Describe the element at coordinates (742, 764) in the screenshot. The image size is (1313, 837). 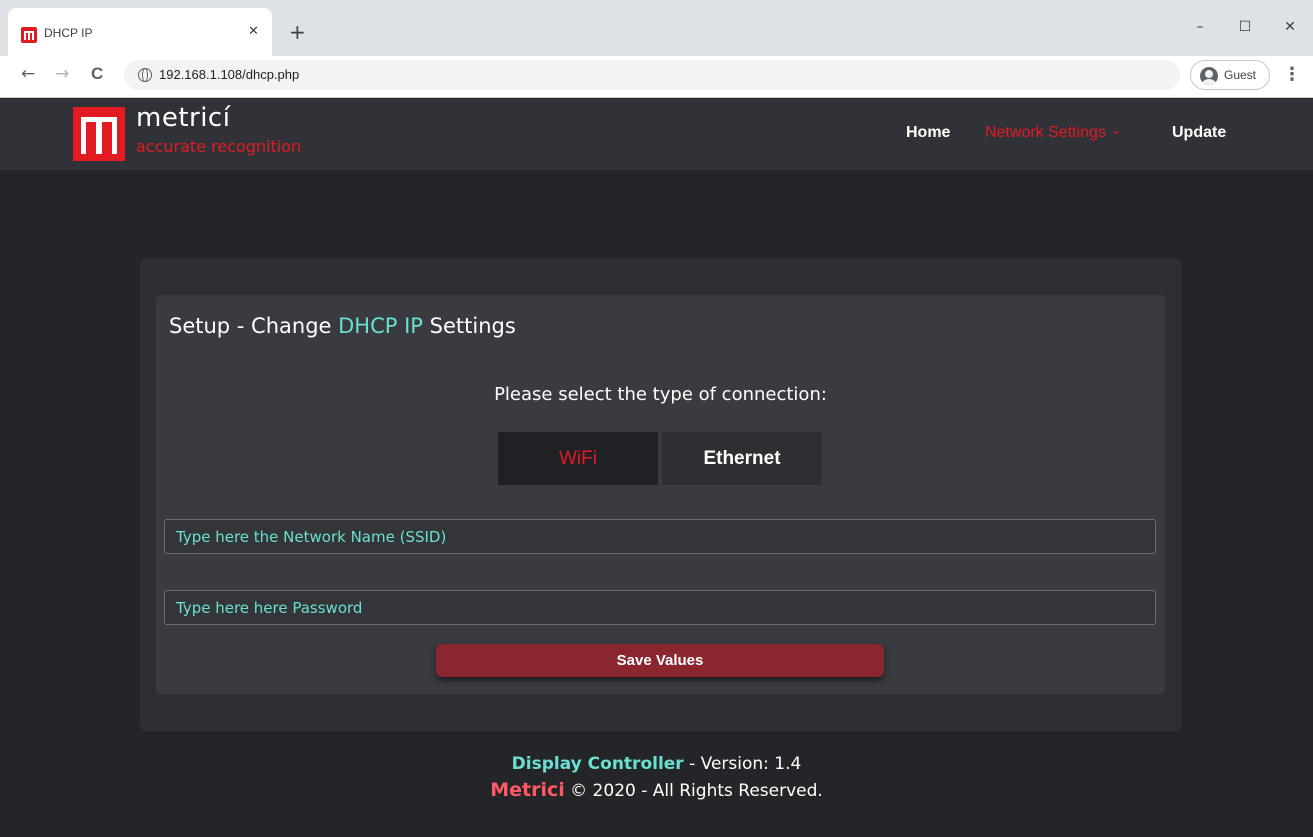
I see `footer-version: - Version: 1.4` at that location.